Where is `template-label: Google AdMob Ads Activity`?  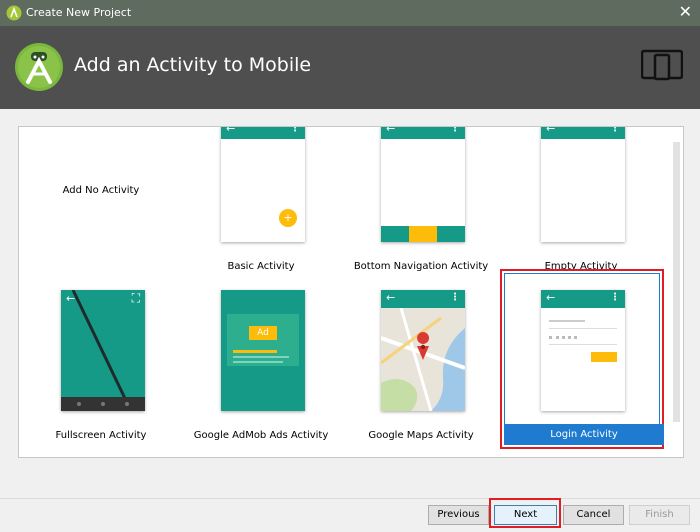
template-label: Google AdMob Ads Activity is located at coordinates (261, 435).